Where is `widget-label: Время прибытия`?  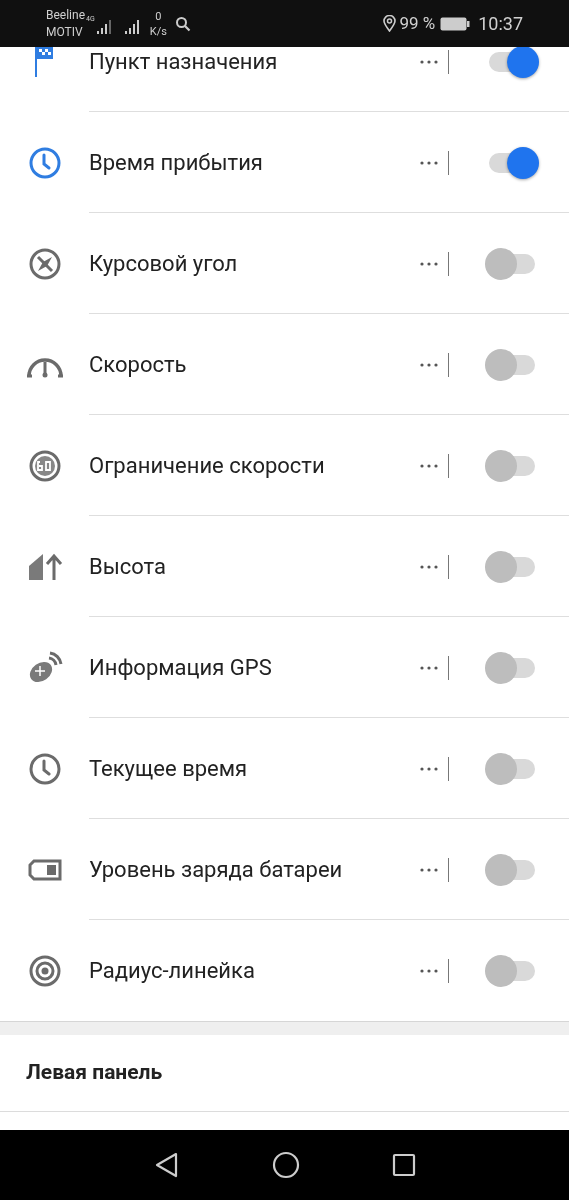 widget-label: Время прибытия is located at coordinates (176, 163).